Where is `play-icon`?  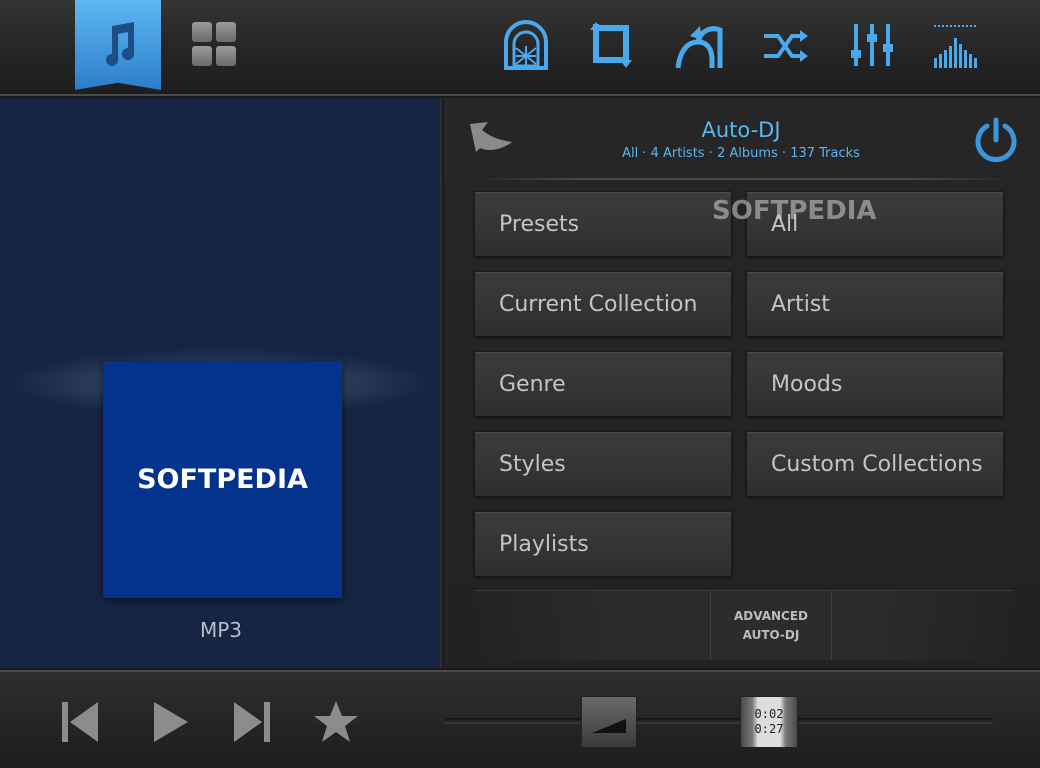
play-icon is located at coordinates (171, 722).